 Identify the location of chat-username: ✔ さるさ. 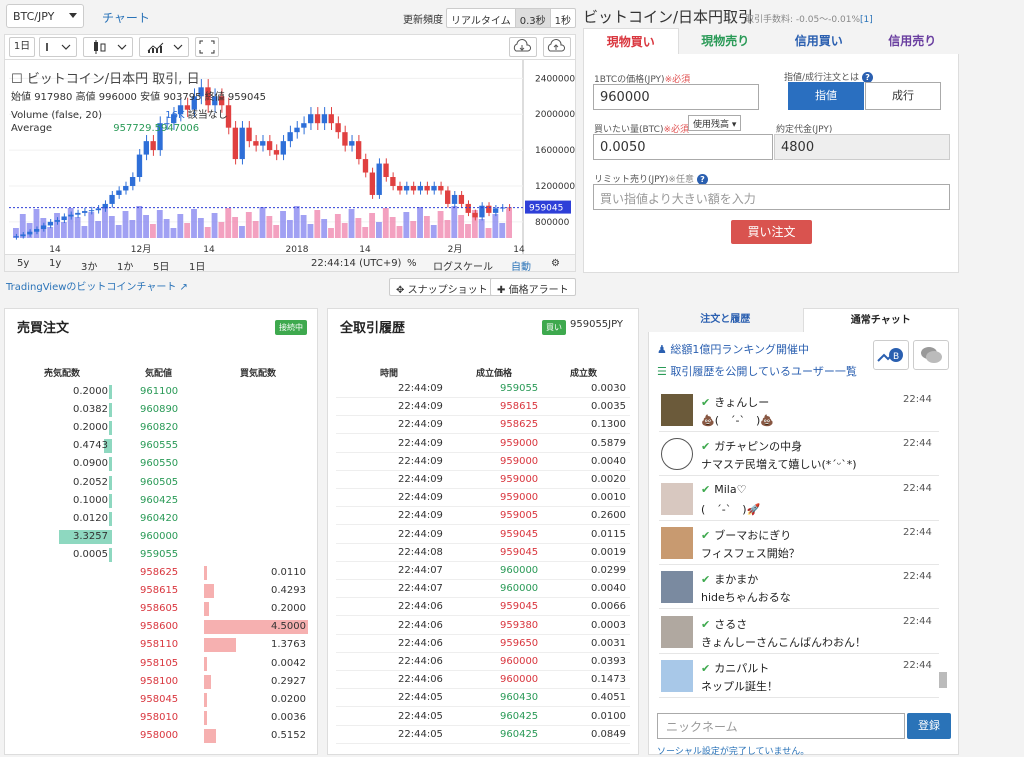
(724, 624).